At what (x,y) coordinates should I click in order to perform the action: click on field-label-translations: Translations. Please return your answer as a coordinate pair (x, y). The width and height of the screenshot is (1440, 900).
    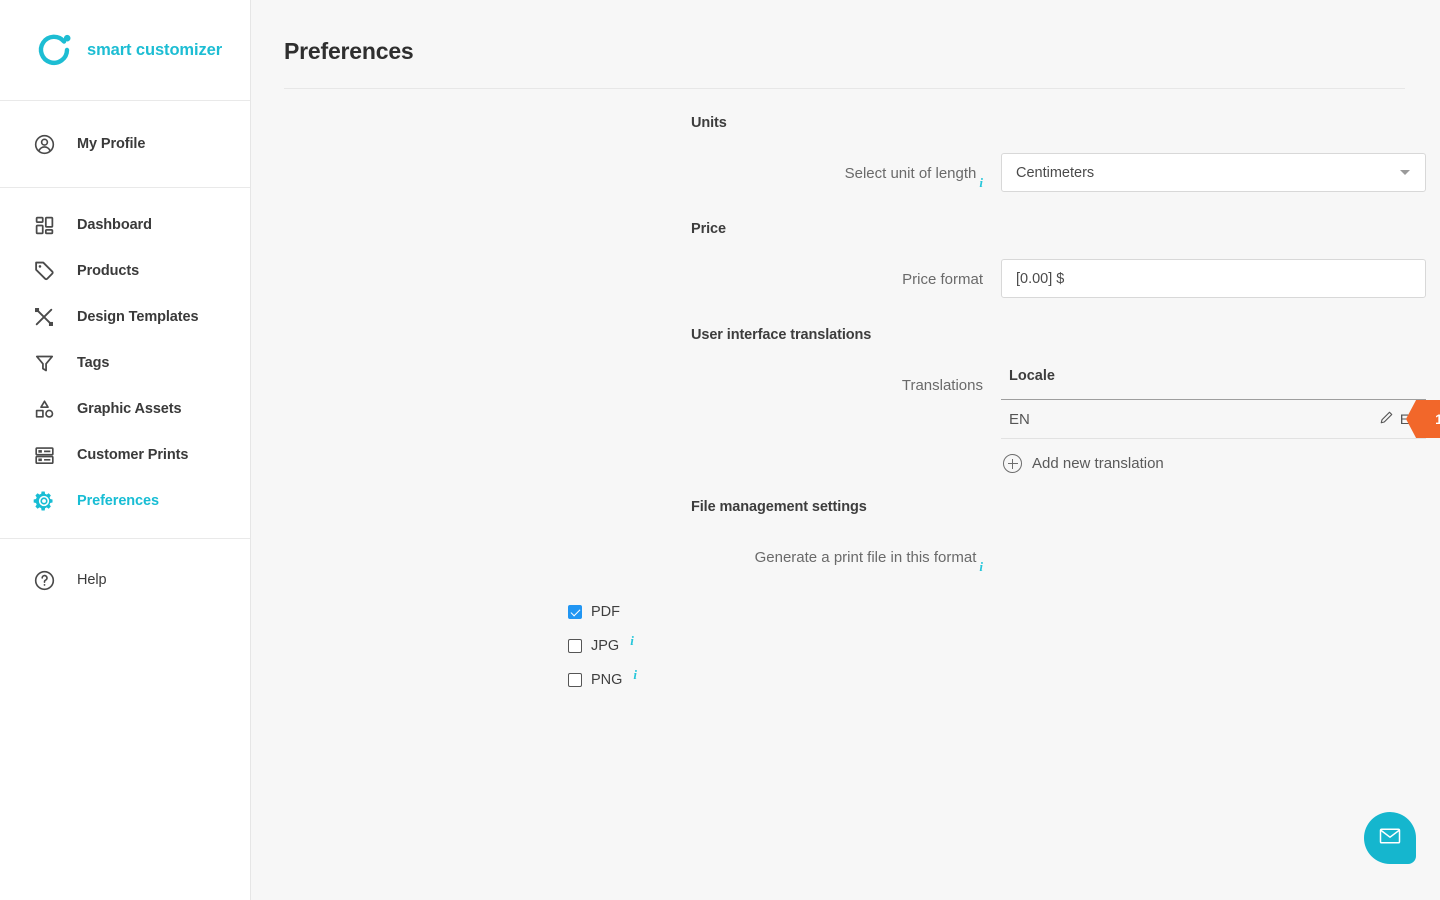
    Looking at the image, I should click on (626, 386).